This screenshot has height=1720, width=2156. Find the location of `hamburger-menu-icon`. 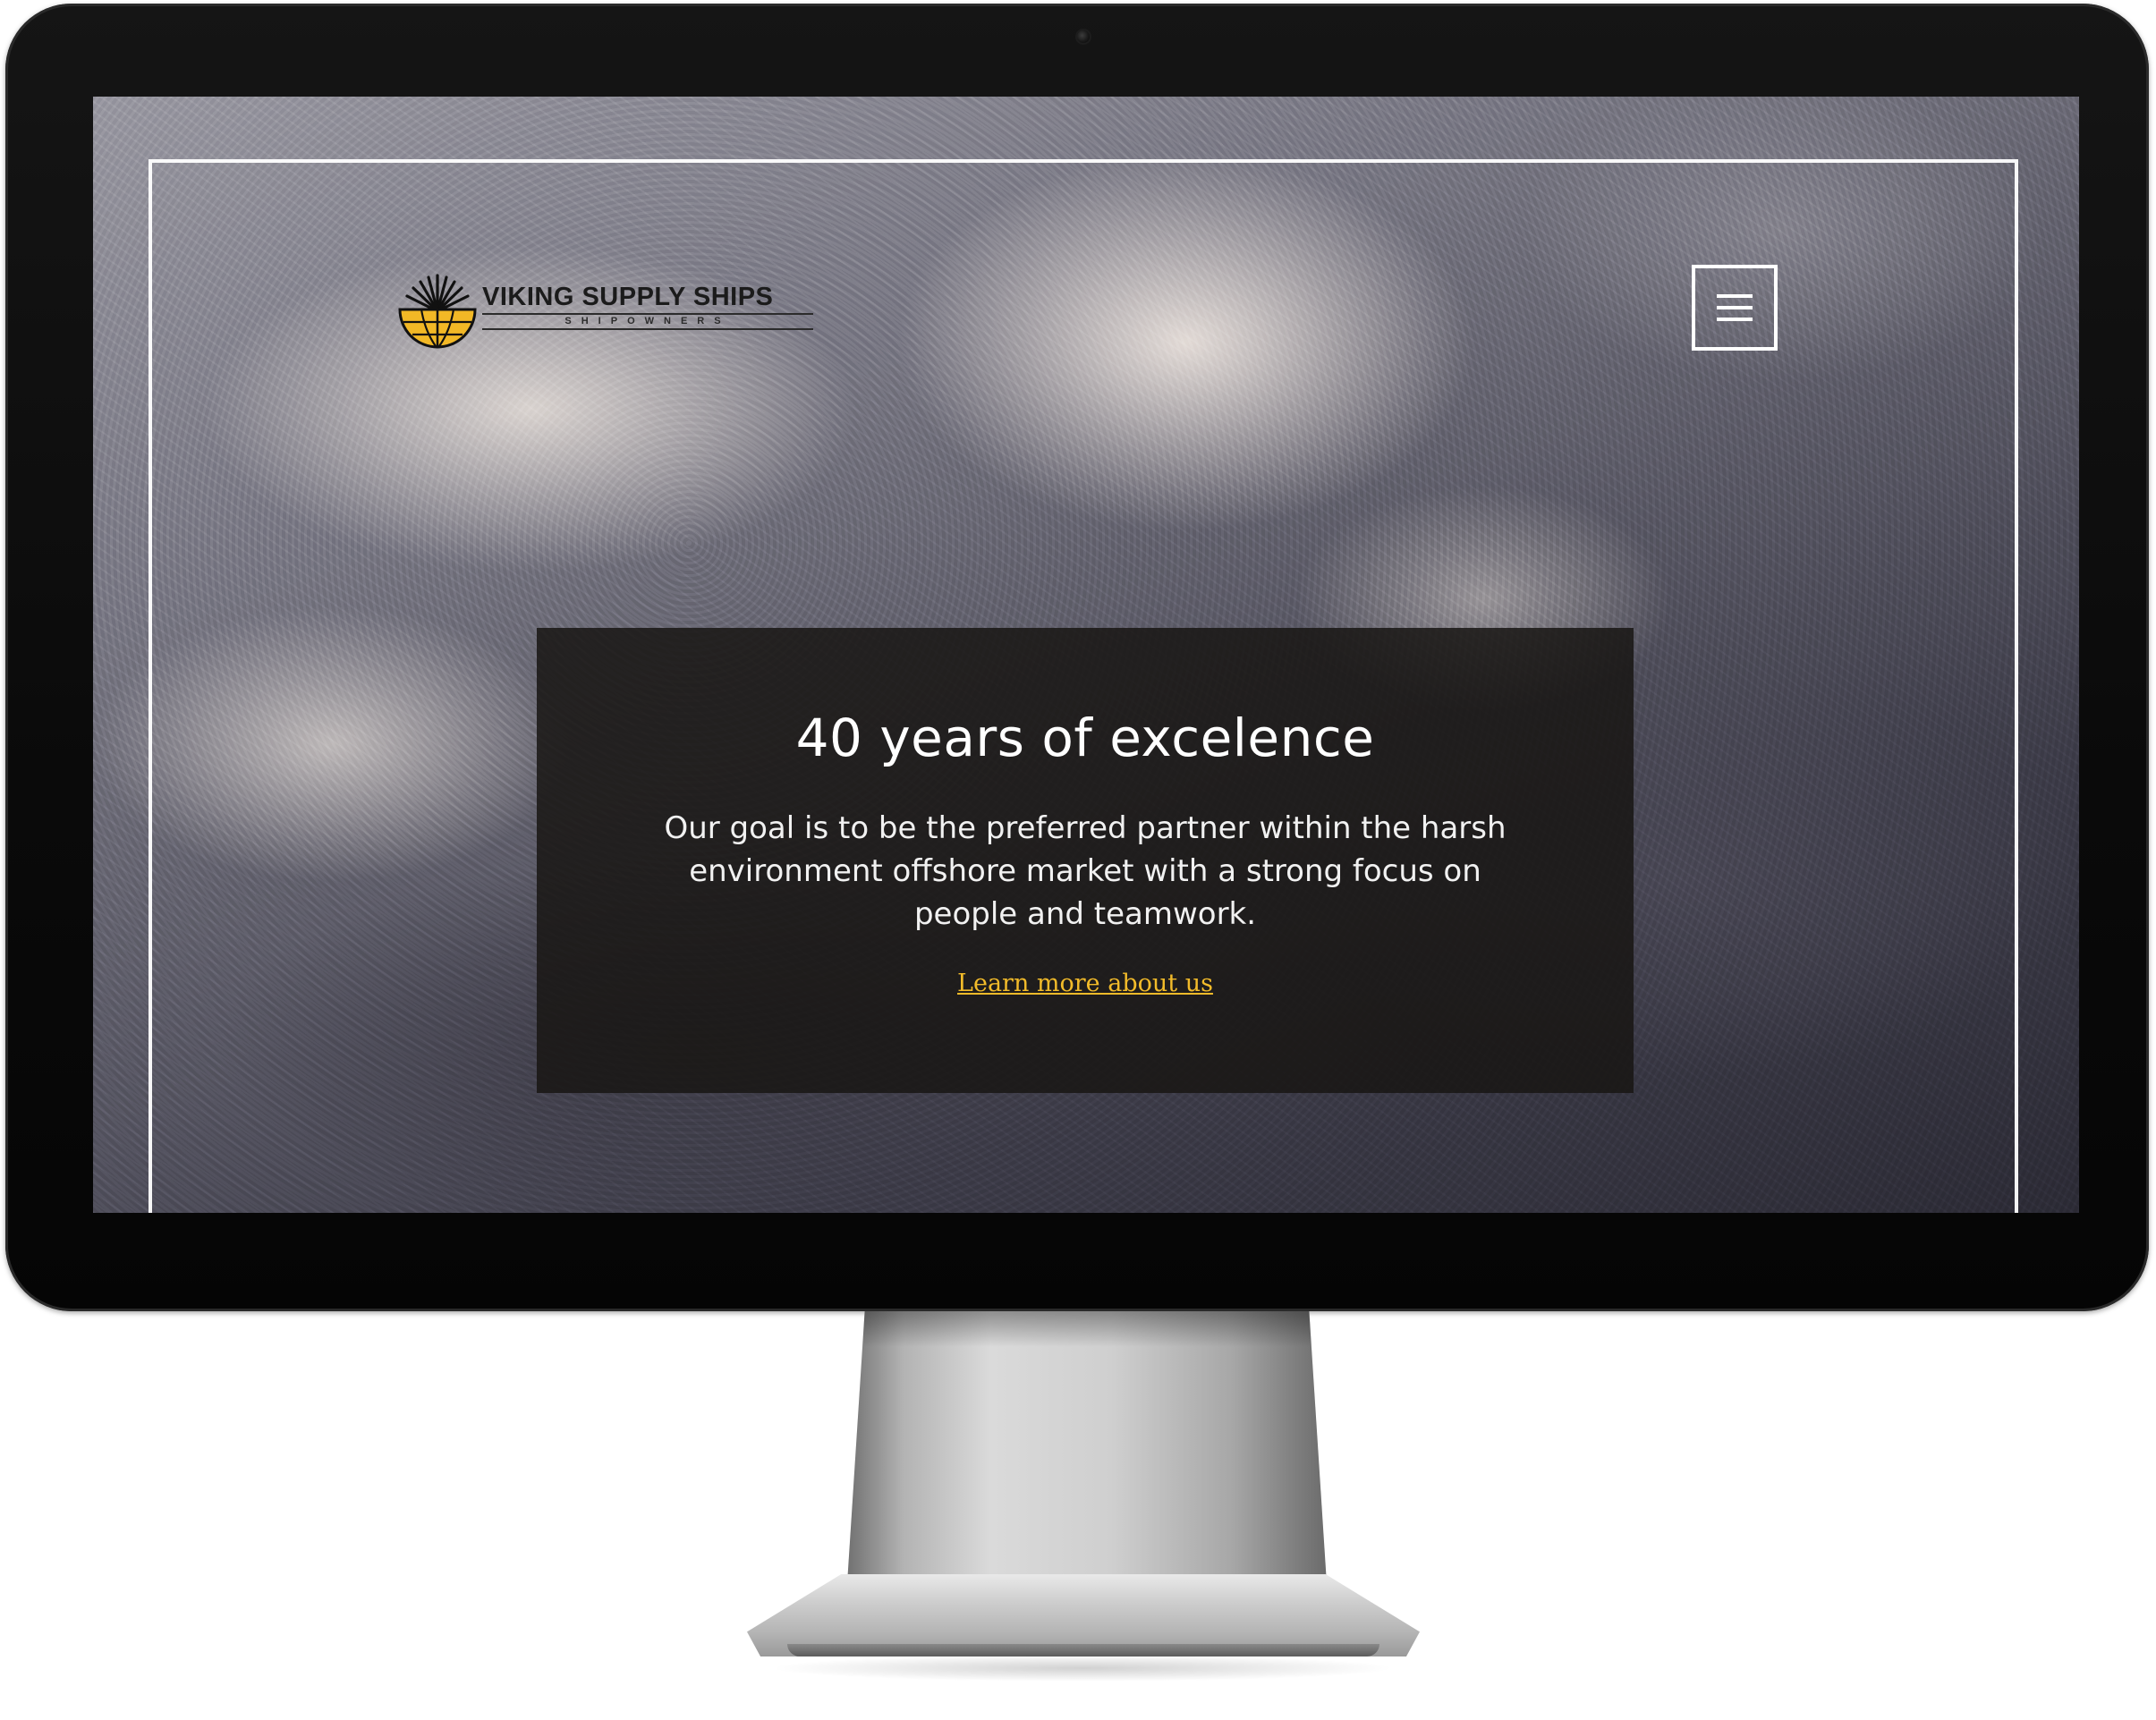

hamburger-menu-icon is located at coordinates (1735, 308).